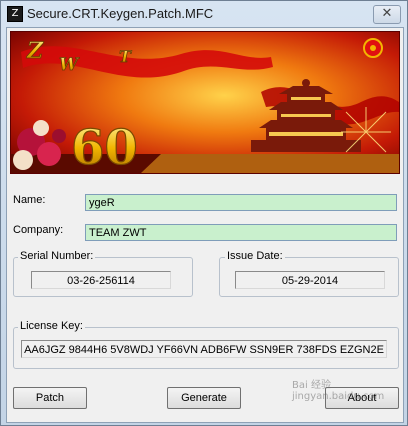  I want to click on watermark: Bai 经验 jingyan.baidu.com, so click(338, 391).